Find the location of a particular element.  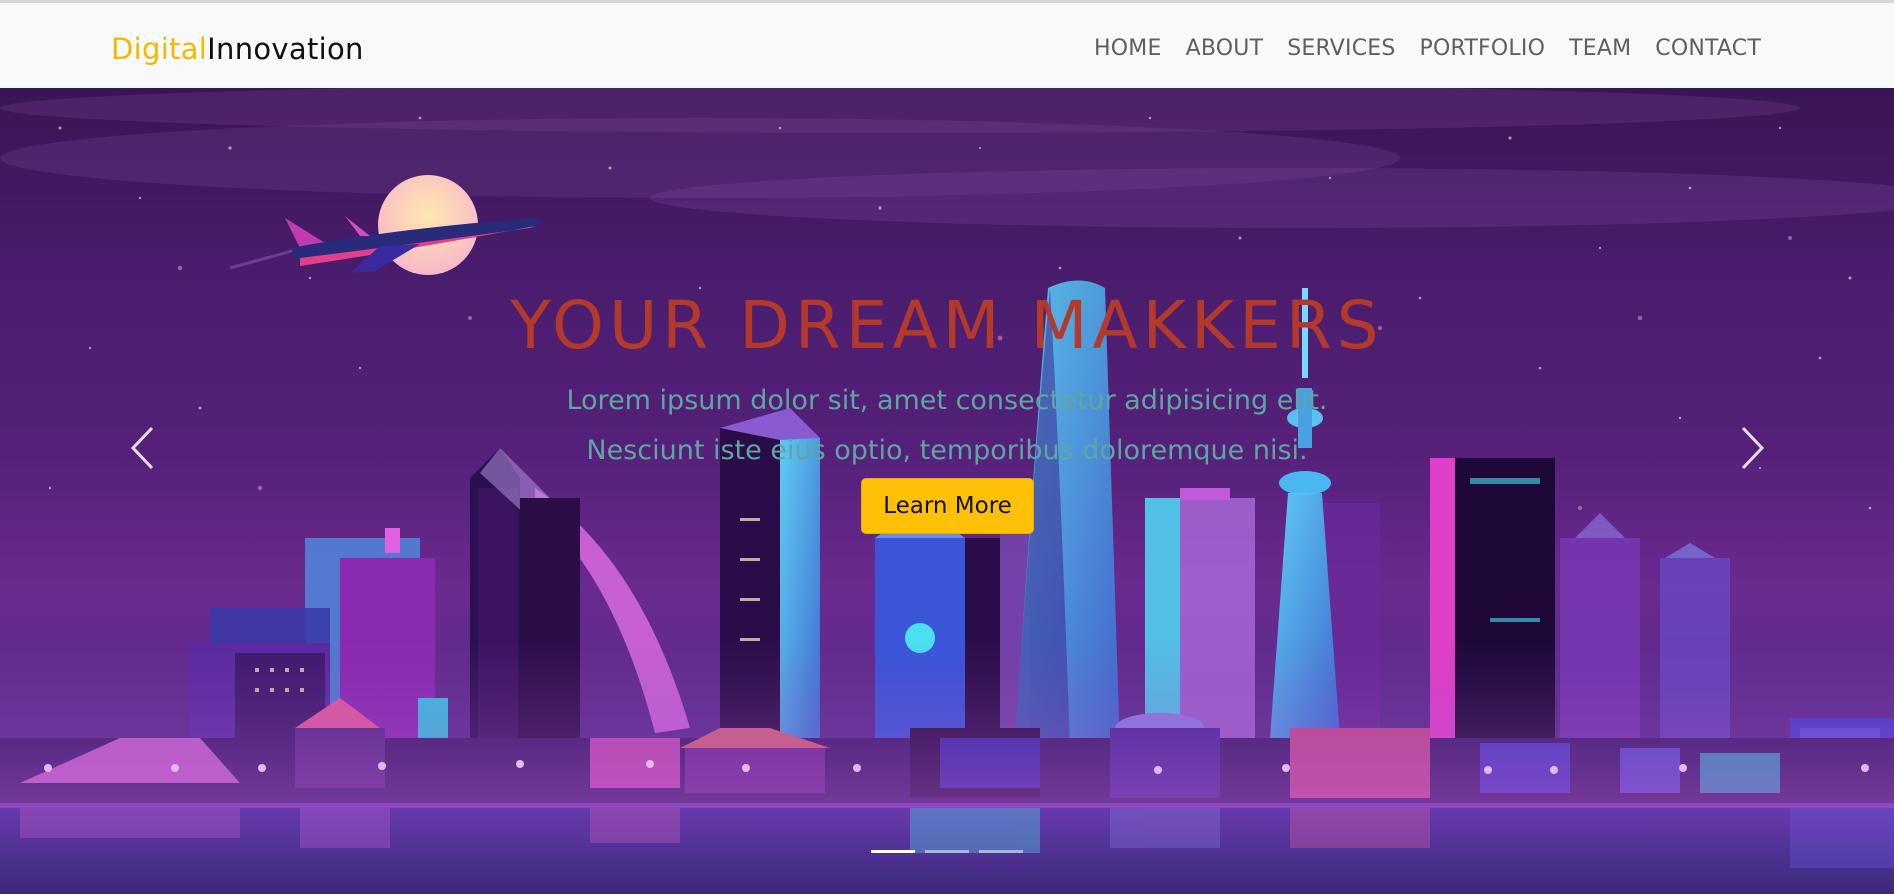

nav-link-contact: CONTACT is located at coordinates (1708, 49).